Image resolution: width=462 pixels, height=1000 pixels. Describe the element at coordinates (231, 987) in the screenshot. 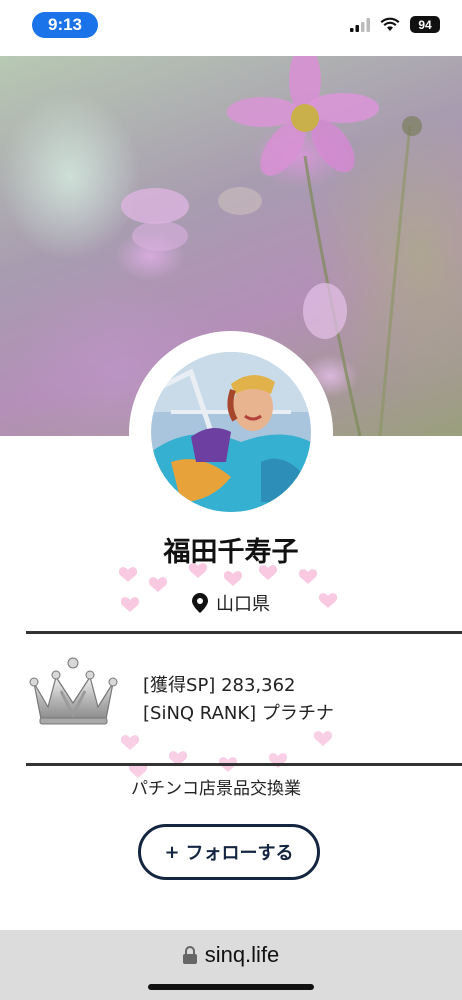

I see `home-indicator` at that location.